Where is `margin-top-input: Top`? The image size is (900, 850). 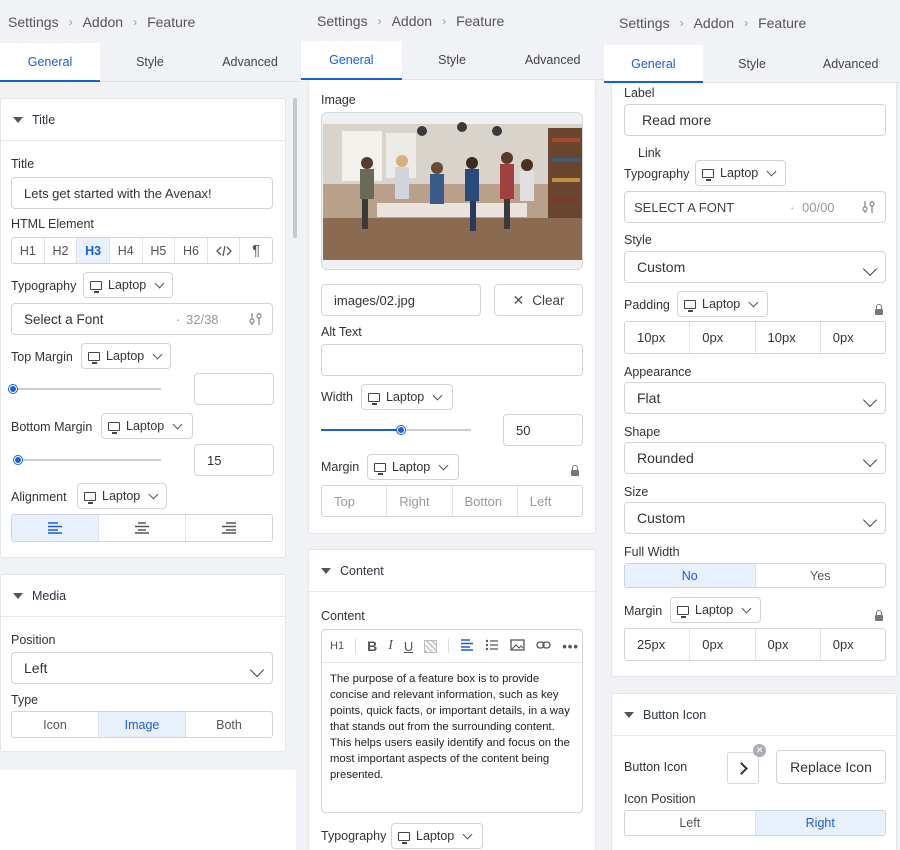
margin-top-input: Top is located at coordinates (355, 501).